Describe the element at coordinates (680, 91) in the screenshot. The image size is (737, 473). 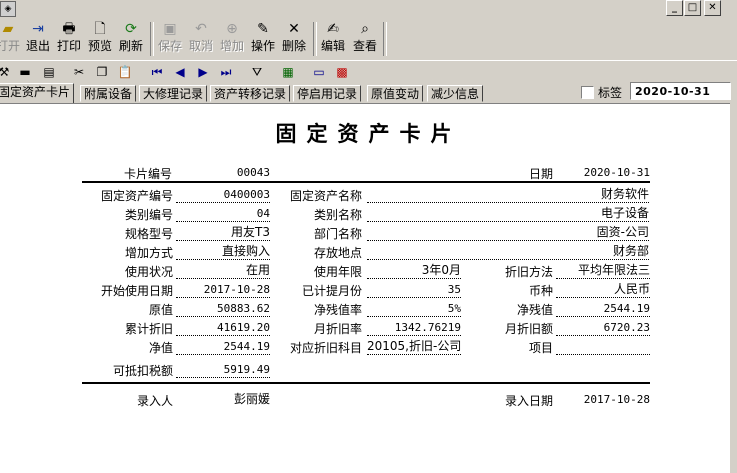
I see `date-field: 2020-10-31` at that location.